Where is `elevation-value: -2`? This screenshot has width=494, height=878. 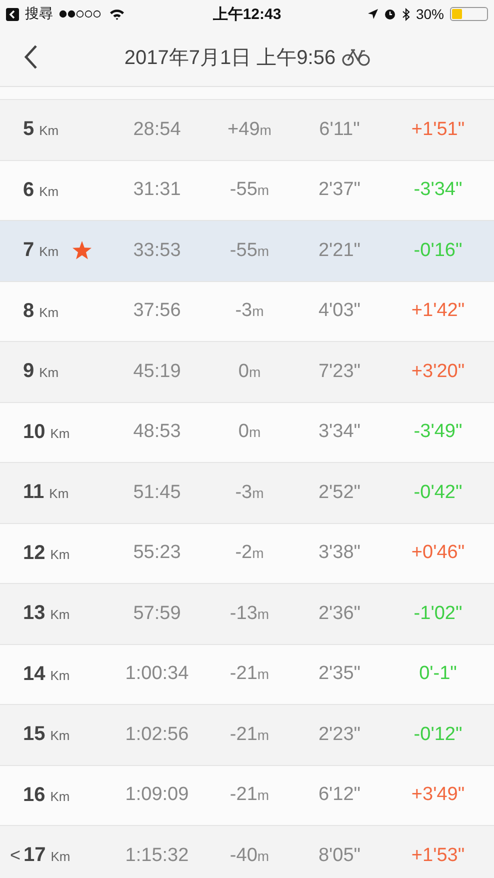
elevation-value: -2 is located at coordinates (243, 553).